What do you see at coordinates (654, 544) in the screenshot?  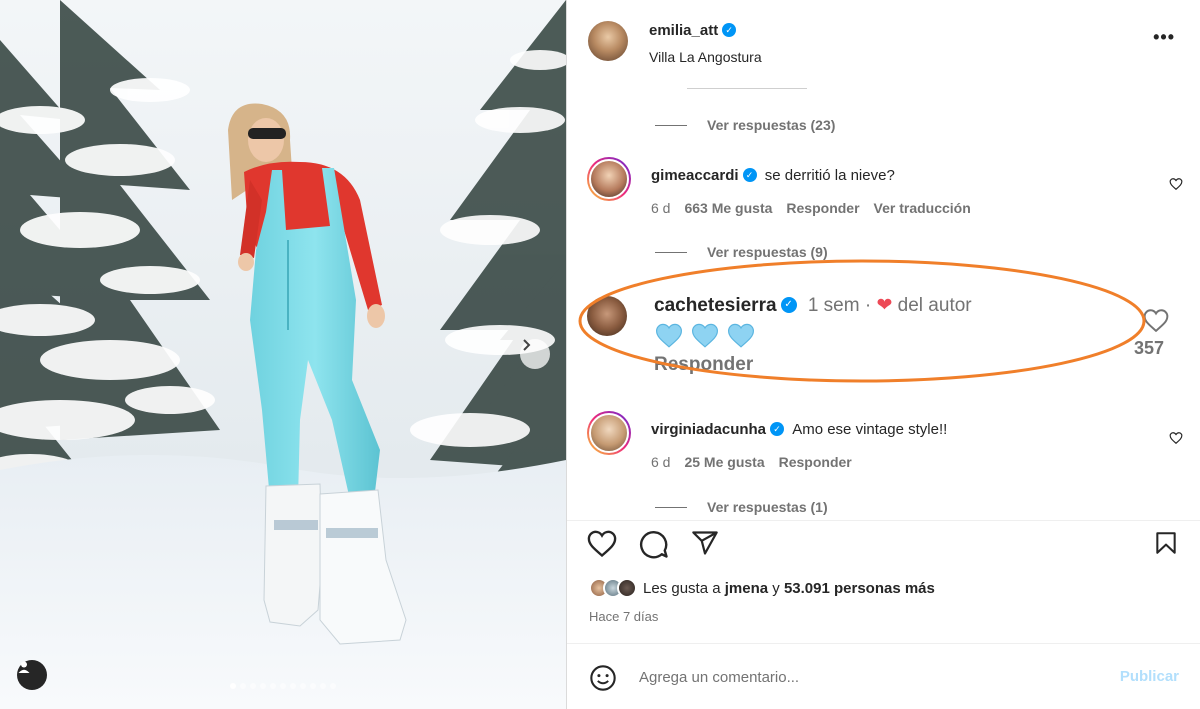 I see `comment-bubble-icon` at bounding box center [654, 544].